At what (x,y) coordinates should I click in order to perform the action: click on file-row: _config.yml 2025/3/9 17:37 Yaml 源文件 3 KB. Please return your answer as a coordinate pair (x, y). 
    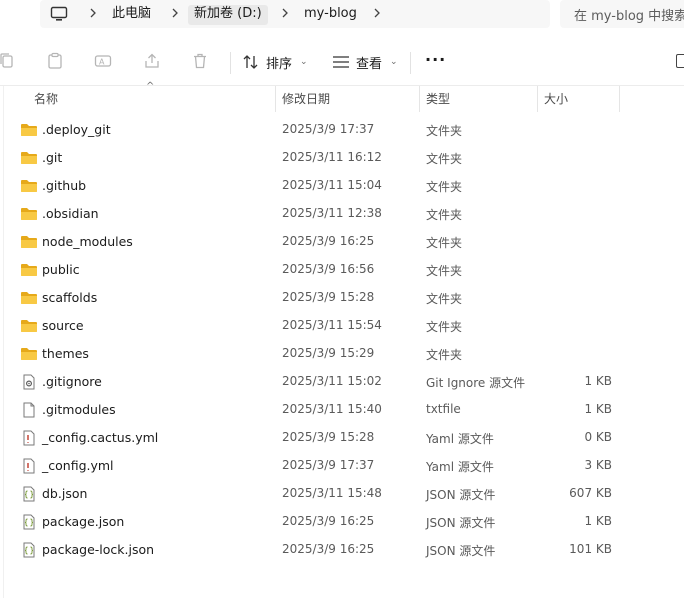
    Looking at the image, I should click on (342, 466).